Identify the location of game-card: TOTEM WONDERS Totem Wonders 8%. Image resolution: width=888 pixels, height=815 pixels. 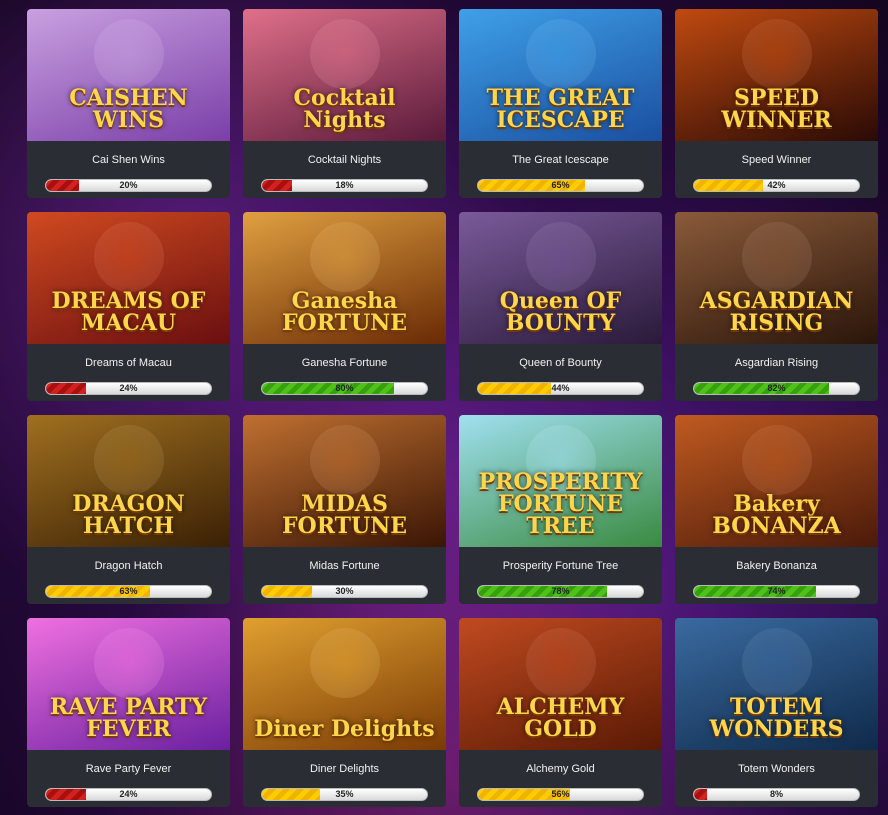
(776, 712).